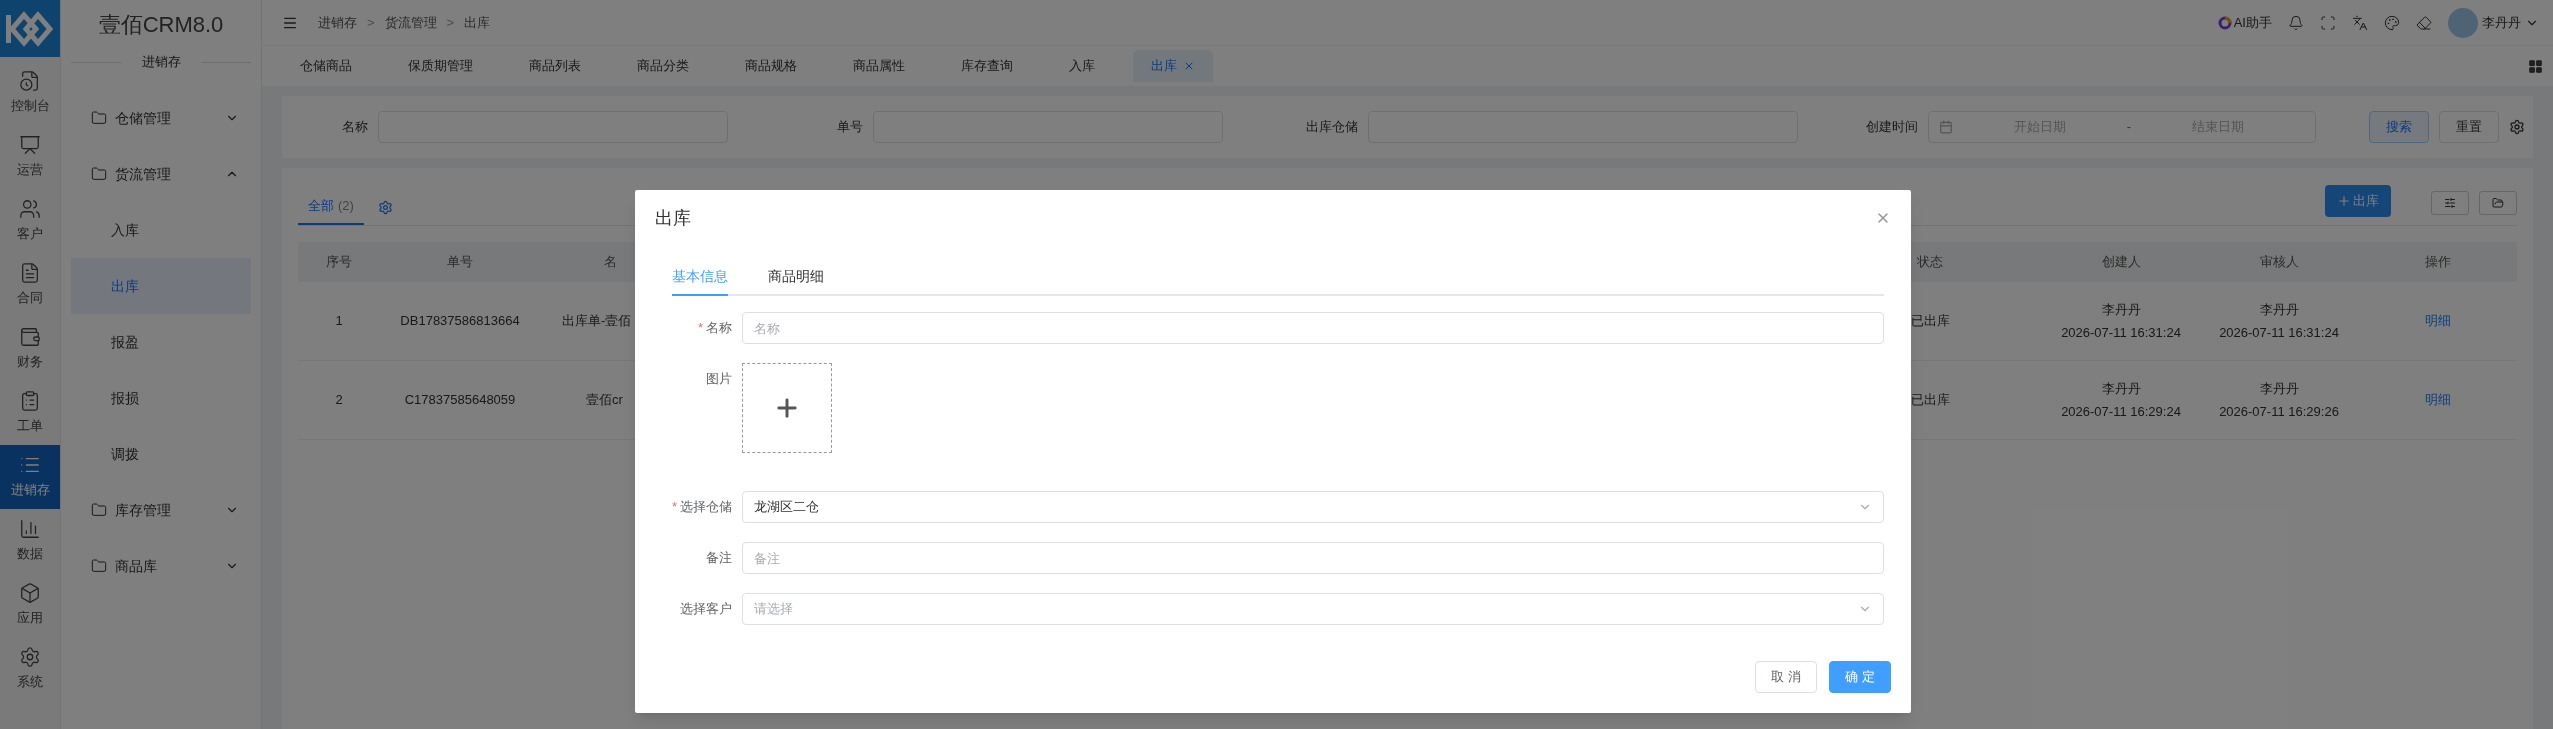 This screenshot has height=729, width=2553. I want to click on rail-item: 工单, so click(30, 413).